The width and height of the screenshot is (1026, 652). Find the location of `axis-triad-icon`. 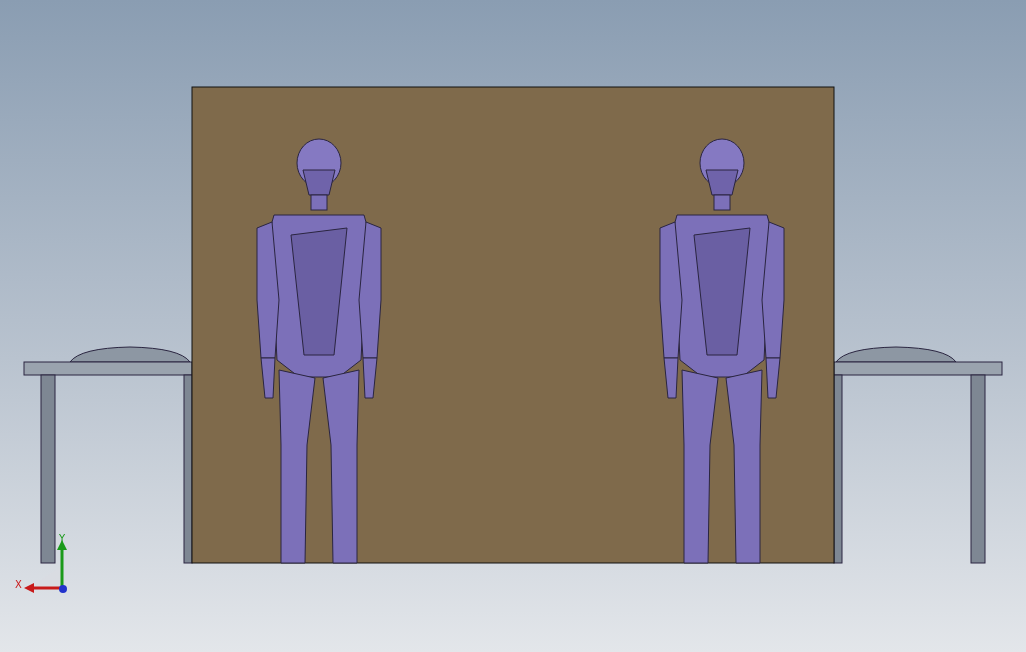

axis-triad-icon is located at coordinates (45, 566).